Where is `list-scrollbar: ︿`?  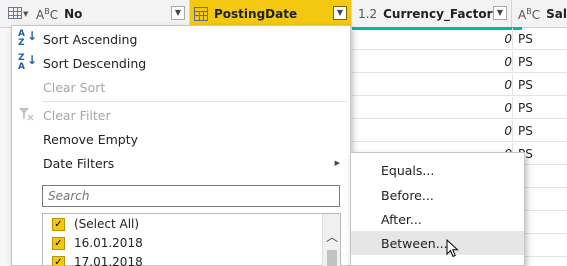 list-scrollbar: ︿ is located at coordinates (331, 240).